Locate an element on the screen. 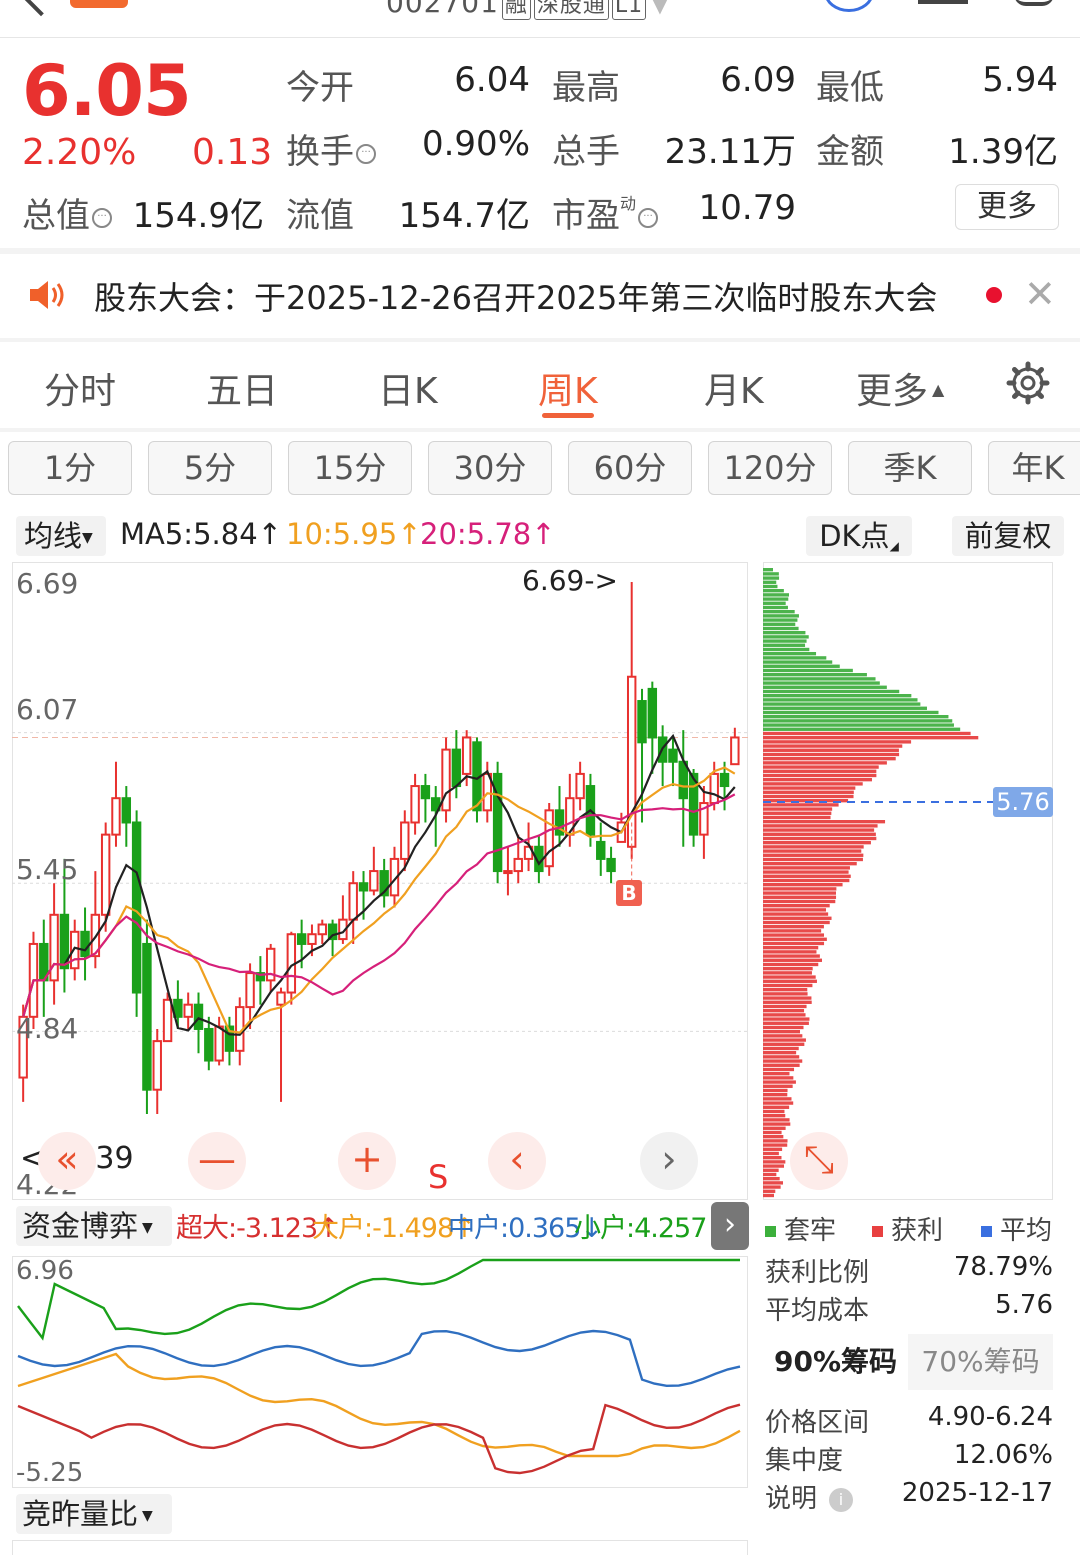 This screenshot has width=1080, height=1555. search-icon is located at coordinates (1034, 3).